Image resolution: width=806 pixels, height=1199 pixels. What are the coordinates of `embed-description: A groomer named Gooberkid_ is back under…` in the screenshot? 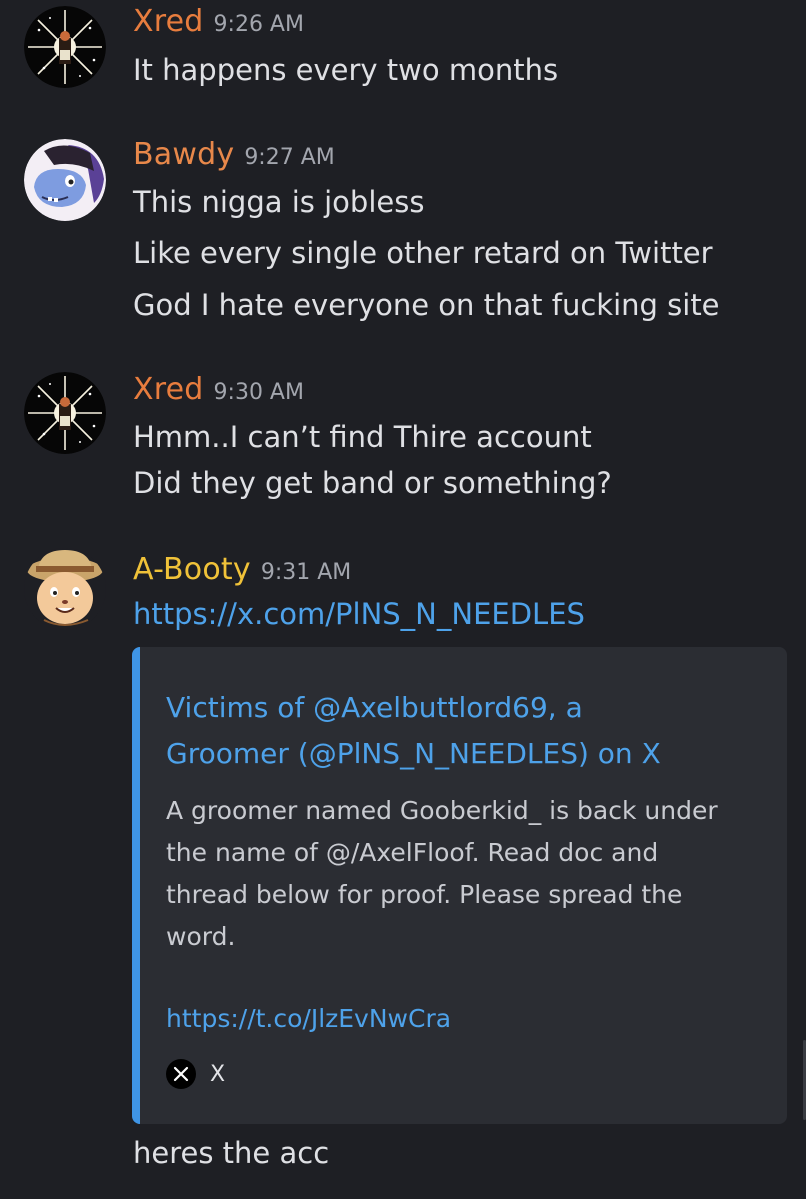 It's located at (442, 874).